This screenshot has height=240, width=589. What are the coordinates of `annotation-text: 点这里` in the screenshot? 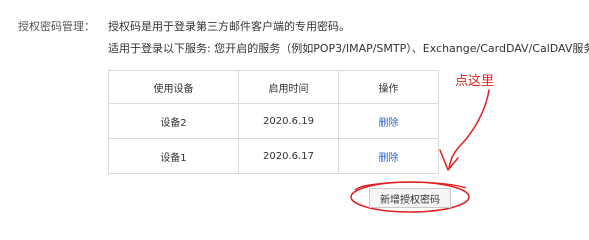 It's located at (475, 81).